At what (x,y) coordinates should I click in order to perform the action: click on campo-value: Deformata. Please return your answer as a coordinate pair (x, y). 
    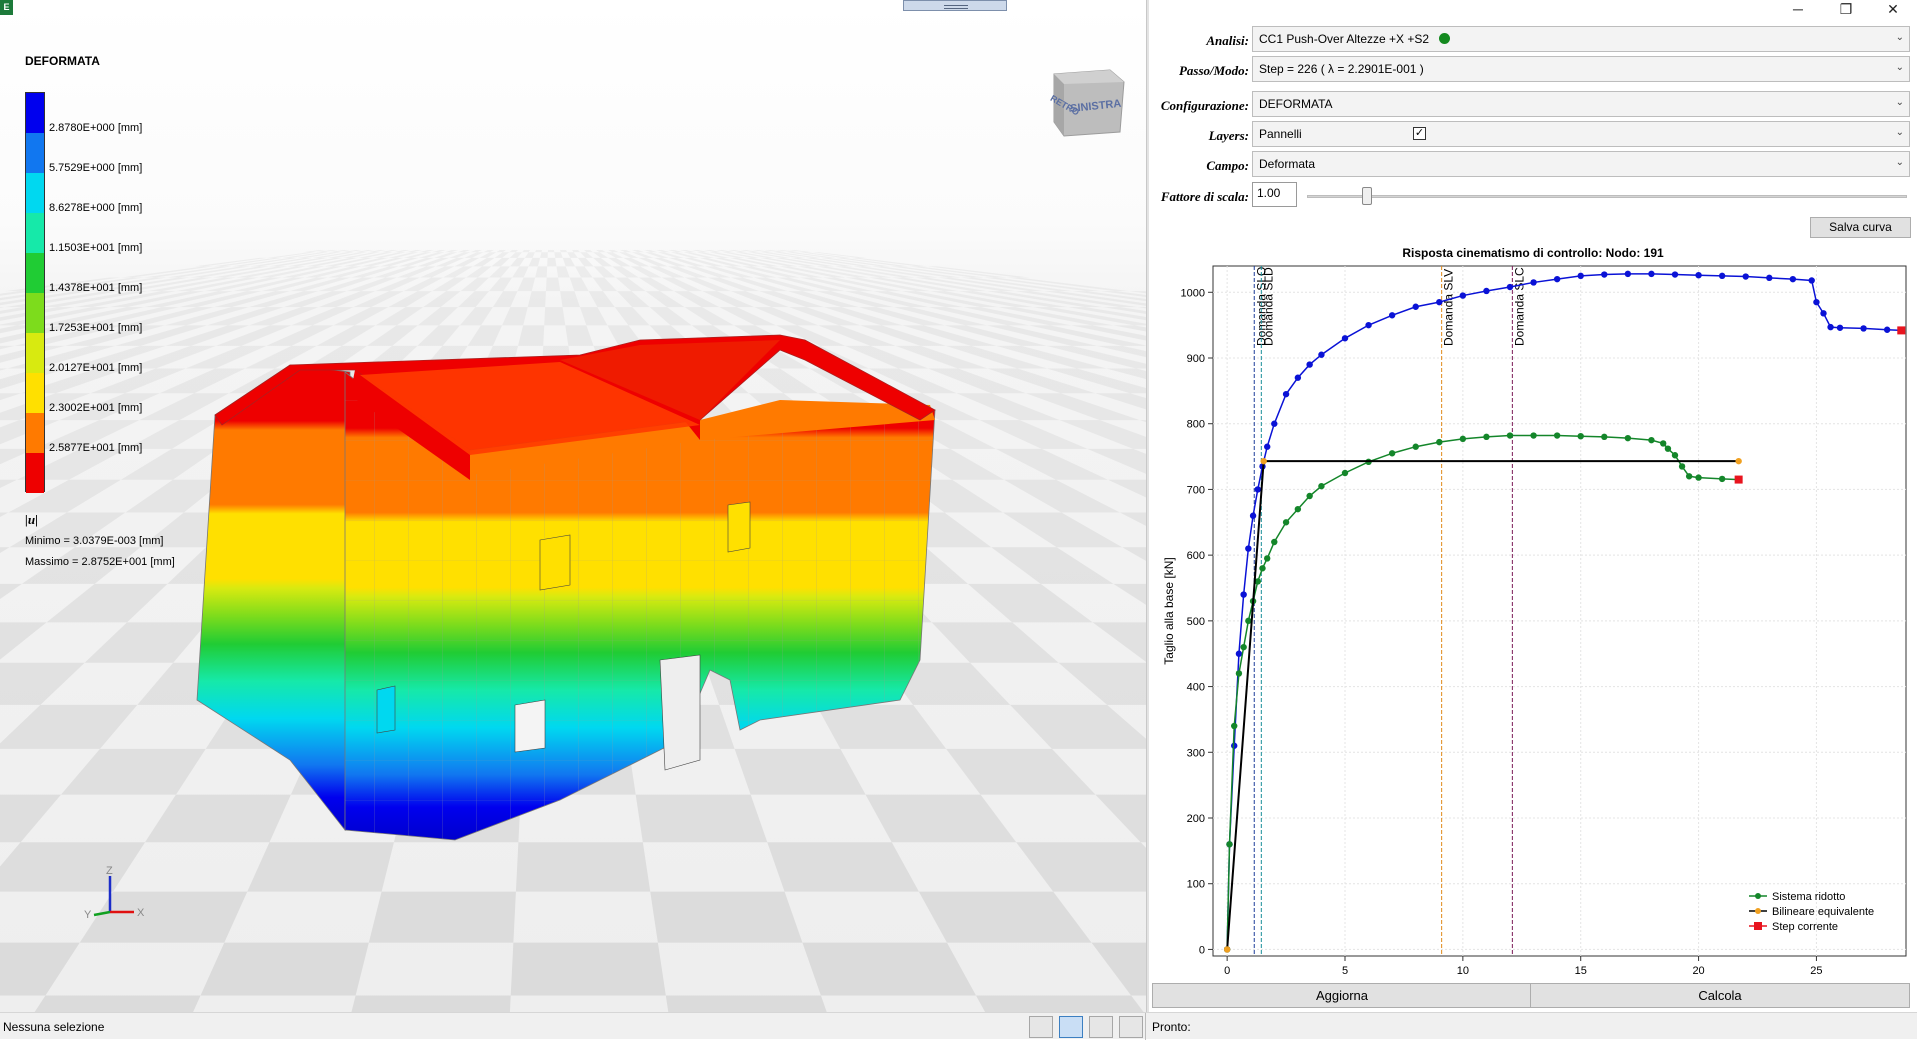
    Looking at the image, I should click on (1287, 164).